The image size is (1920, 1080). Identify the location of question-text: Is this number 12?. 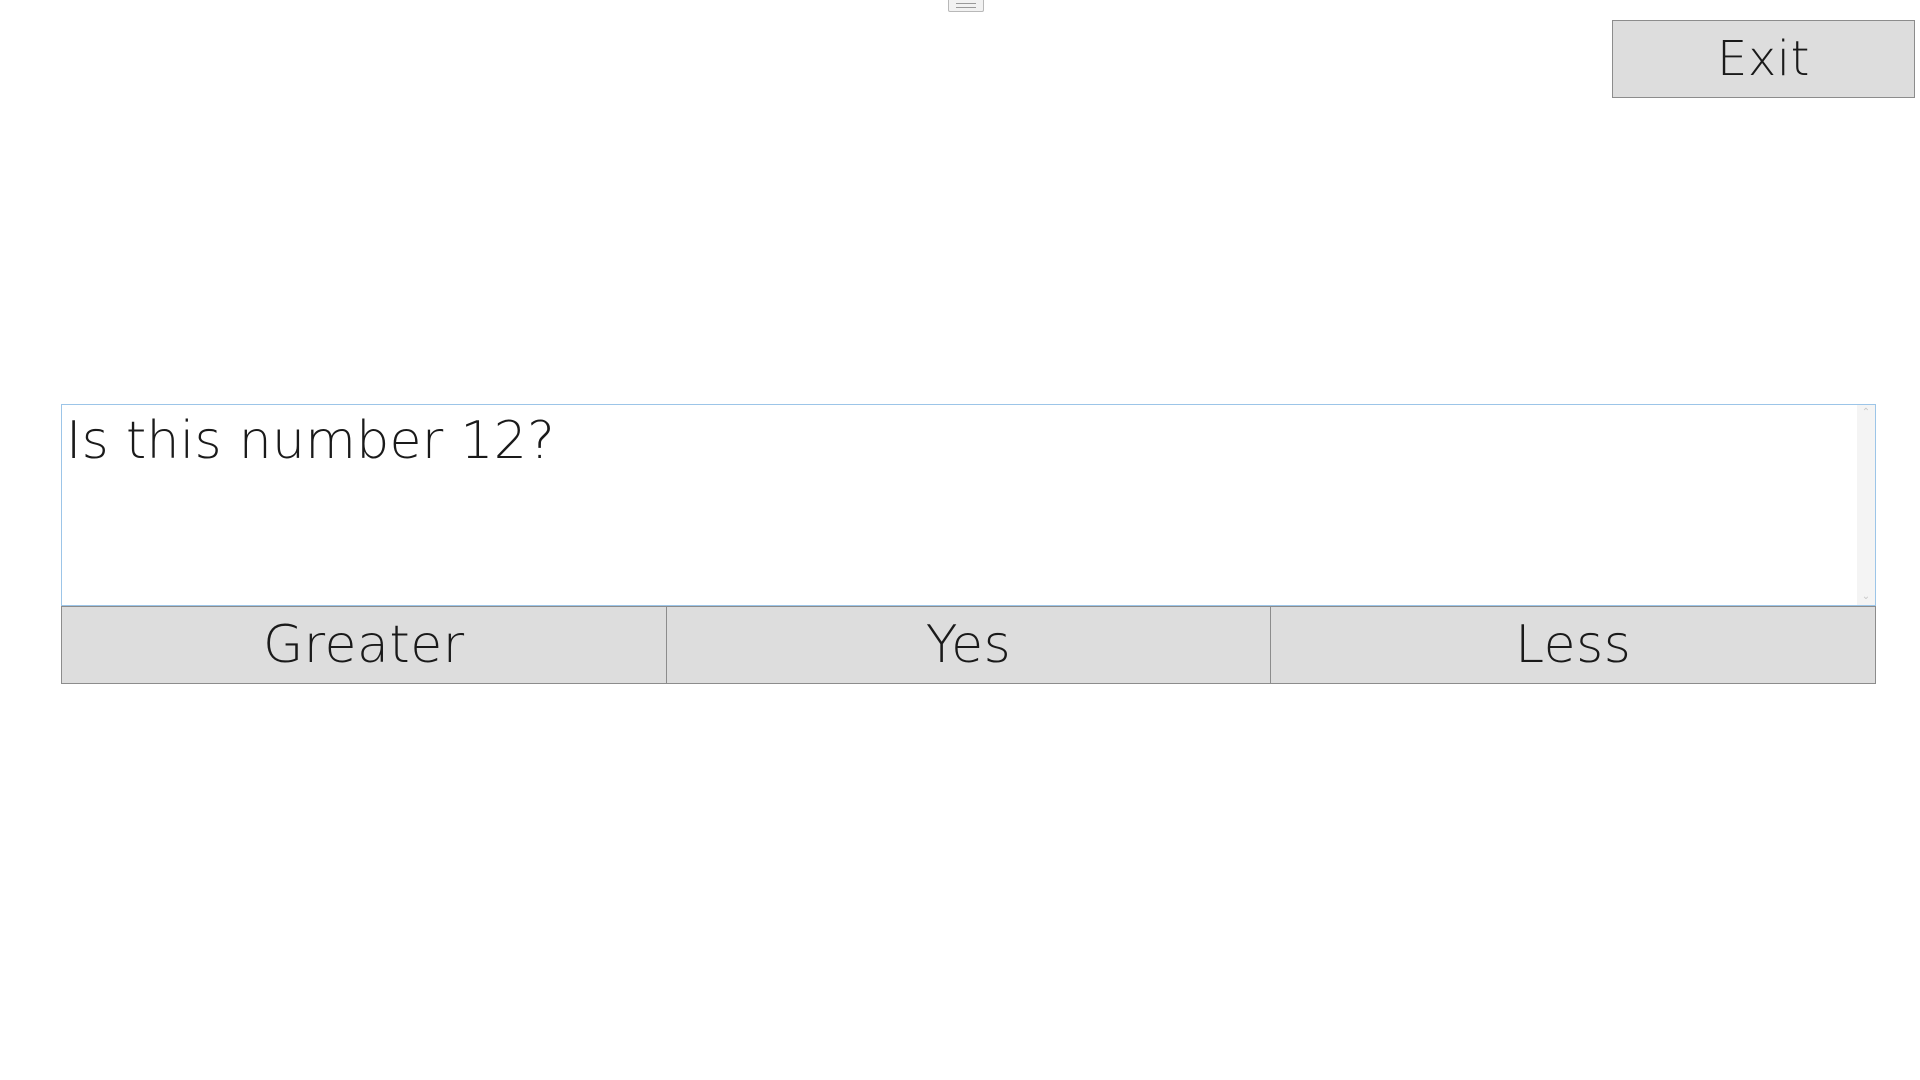
(311, 441).